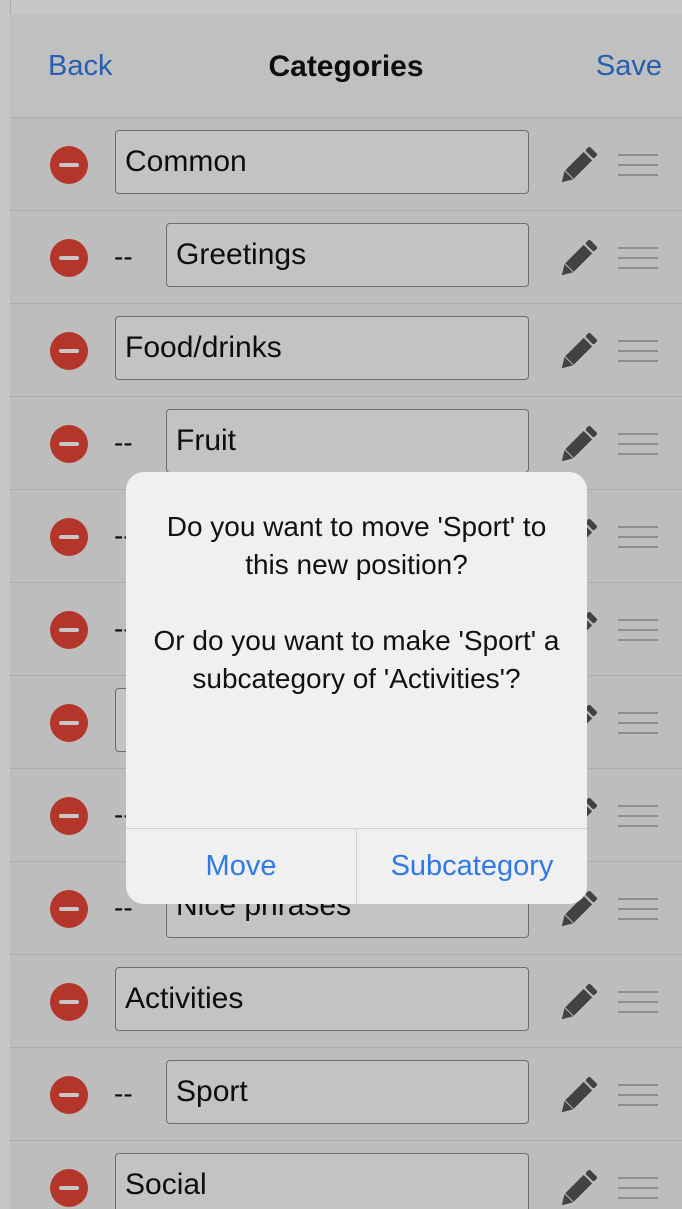  Describe the element at coordinates (472, 866) in the screenshot. I see `subcategory-button: Subcategory` at that location.